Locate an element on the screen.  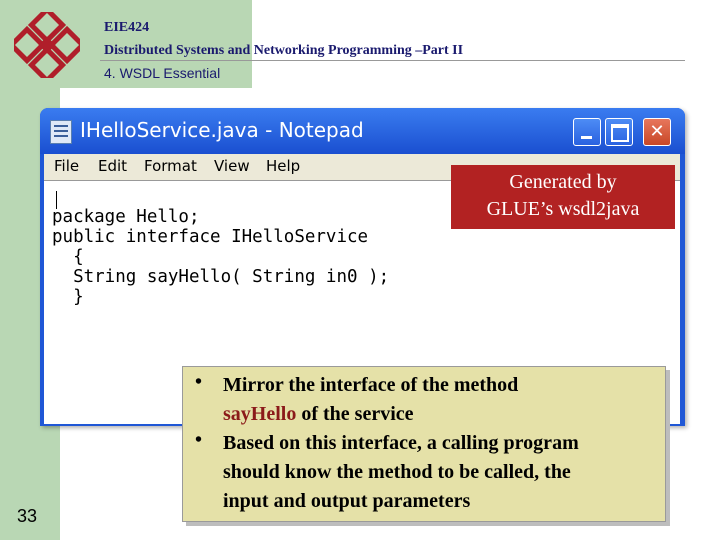
notepad-titlebar: IHelloService.java - Notepad ✕ is located at coordinates (362, 131).